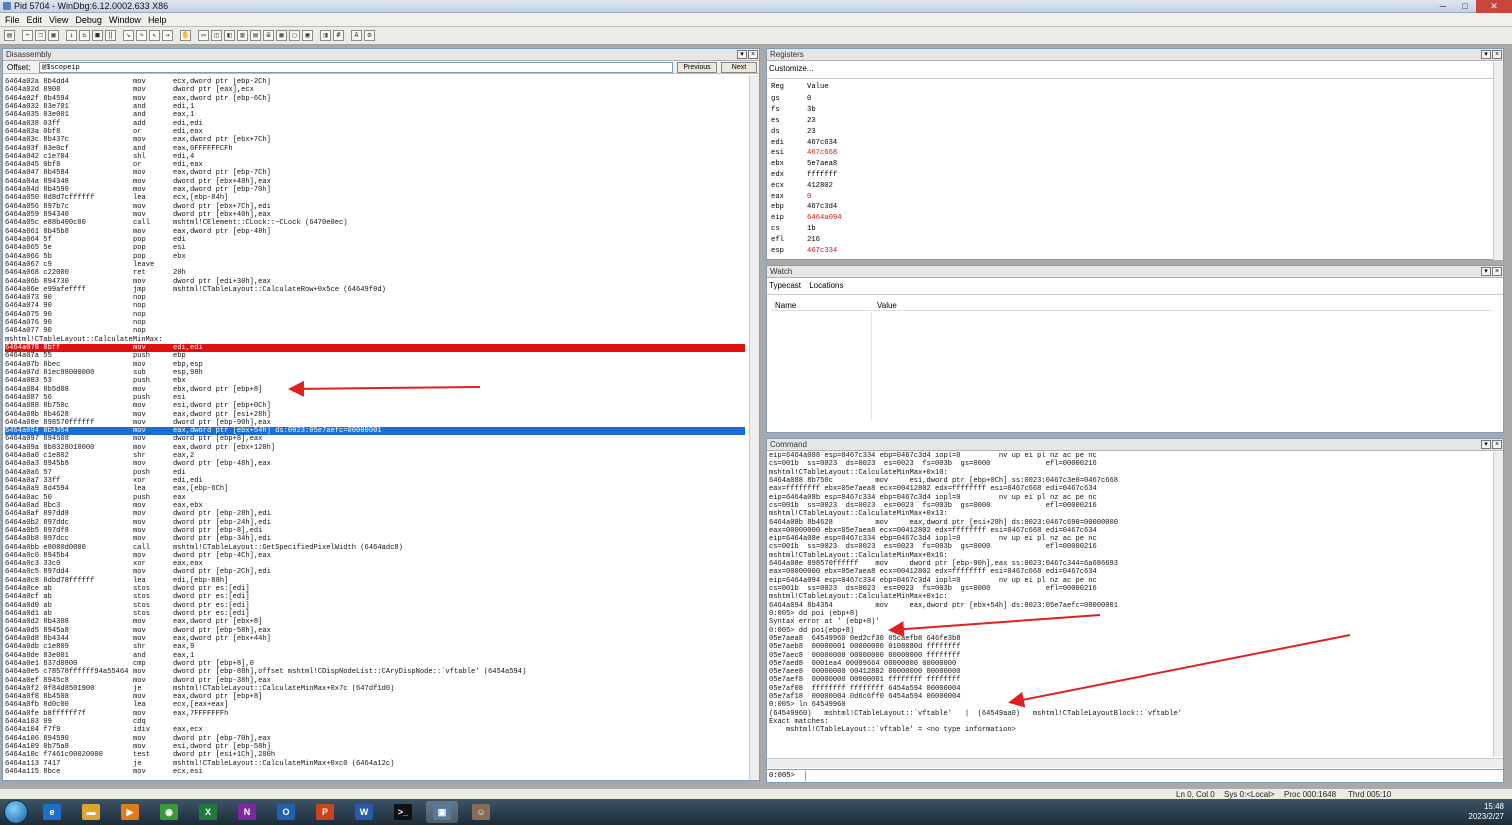 Image resolution: width=1512 pixels, height=825 pixels. I want to click on break-icon: ‖, so click(110, 35).